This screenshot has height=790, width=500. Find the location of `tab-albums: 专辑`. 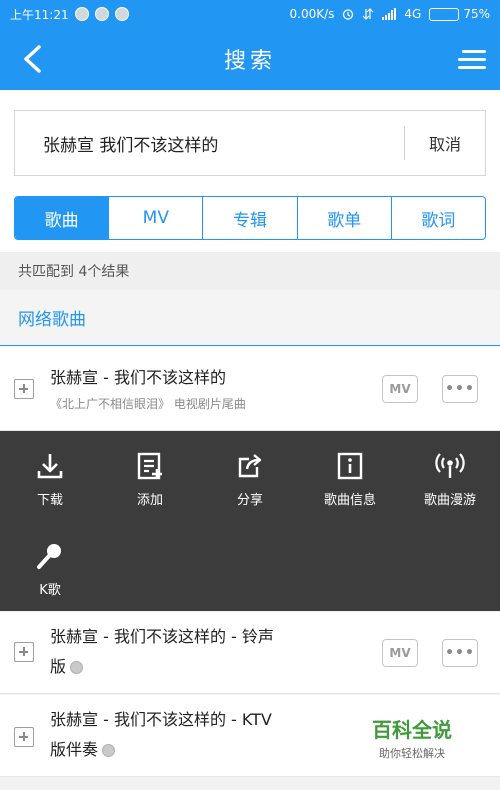

tab-albums: 专辑 is located at coordinates (250, 218).